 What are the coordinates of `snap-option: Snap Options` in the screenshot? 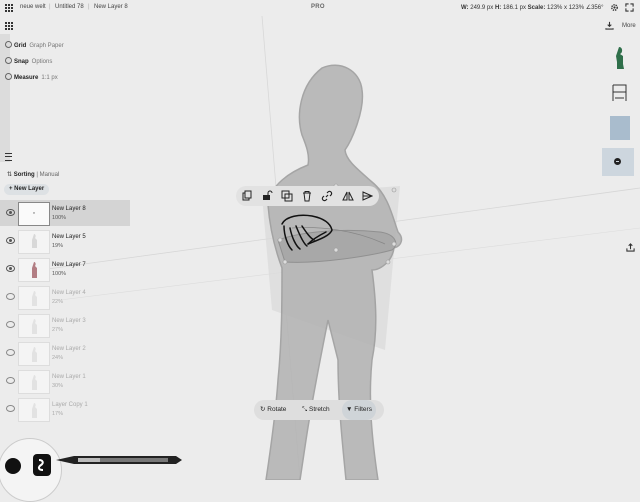 It's located at (28, 61).